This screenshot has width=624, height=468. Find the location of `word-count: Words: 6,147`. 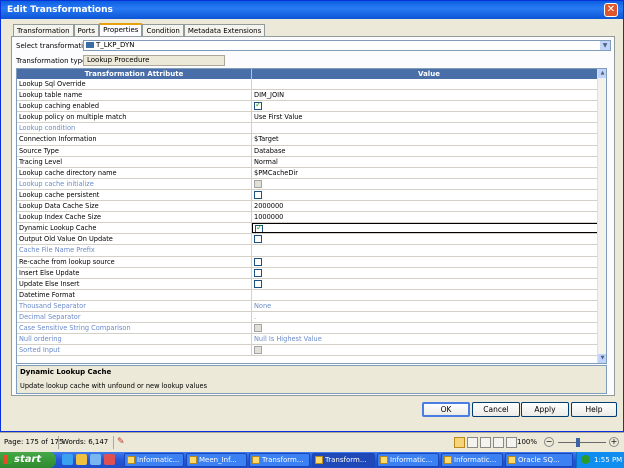

word-count: Words: 6,147 is located at coordinates (85, 442).